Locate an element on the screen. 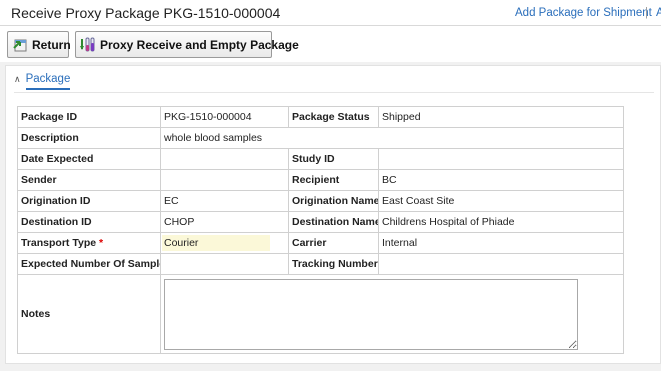 The width and height of the screenshot is (661, 371). carrier-label: Carrier is located at coordinates (333, 243).